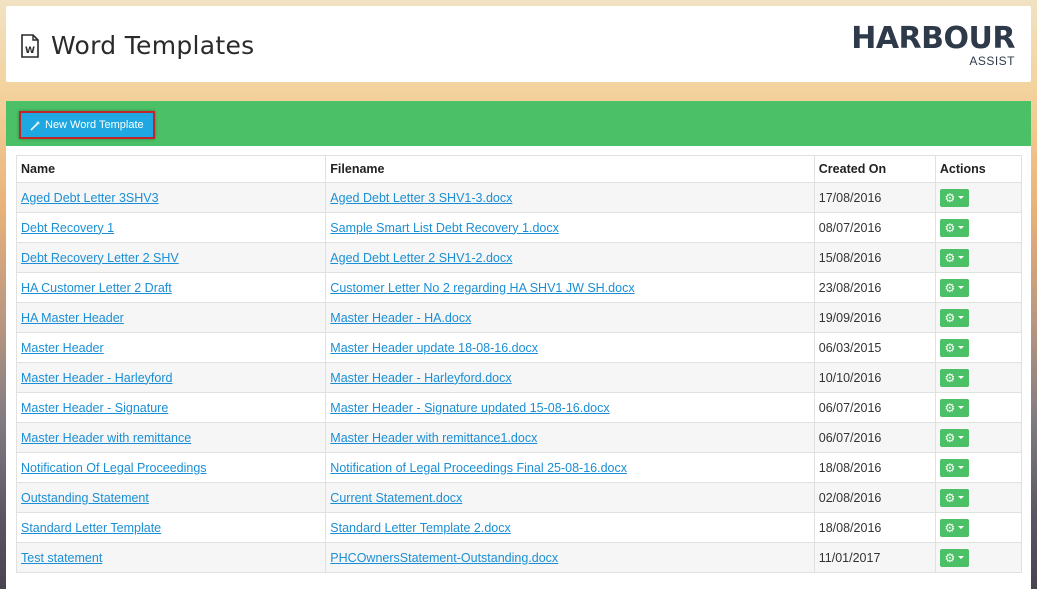 The image size is (1037, 589). Describe the element at coordinates (171, 347) in the screenshot. I see `name-cell: Master Header` at that location.